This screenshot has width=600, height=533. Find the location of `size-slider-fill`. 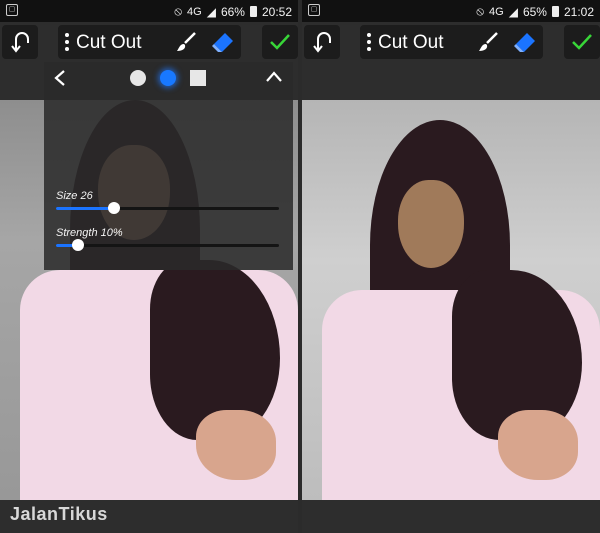

size-slider-fill is located at coordinates (85, 208).